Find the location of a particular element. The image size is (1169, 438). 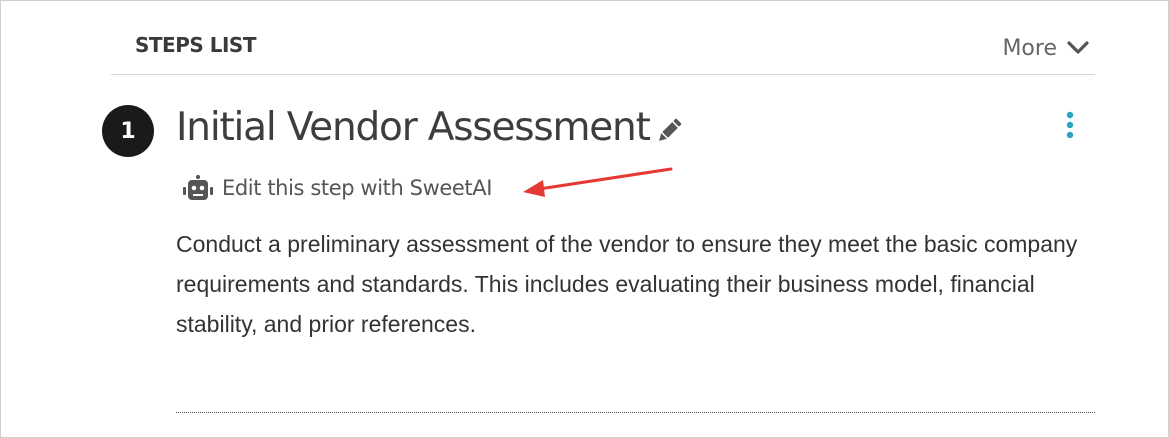

edit-with-ai-link: Edit this step with SweetAI is located at coordinates (337, 188).